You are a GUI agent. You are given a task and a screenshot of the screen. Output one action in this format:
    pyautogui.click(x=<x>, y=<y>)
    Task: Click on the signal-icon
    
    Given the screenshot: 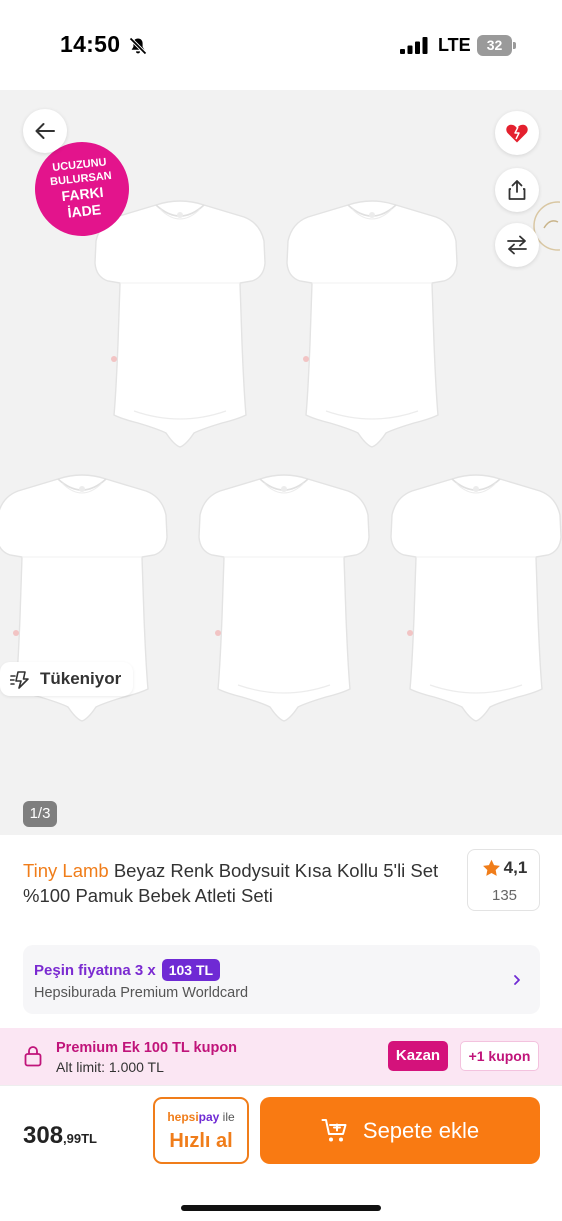 What is the action you would take?
    pyautogui.click(x=414, y=45)
    